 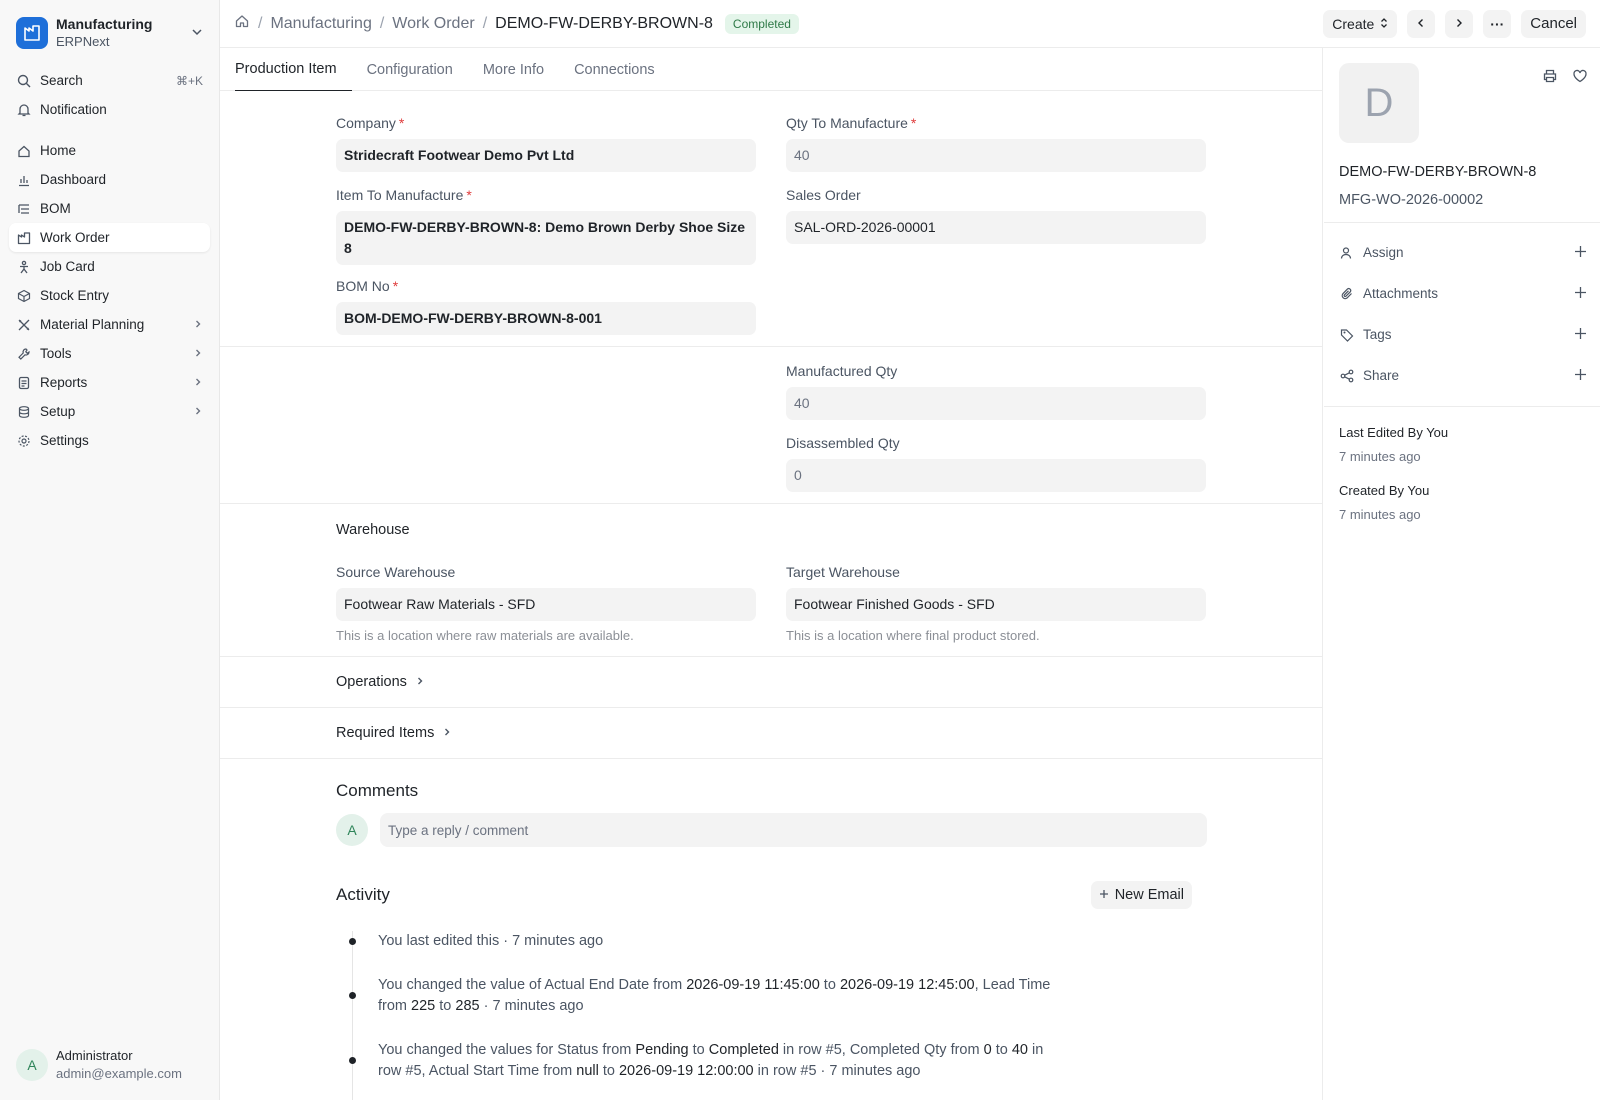 What do you see at coordinates (24, 325) in the screenshot?
I see `tools-icon` at bounding box center [24, 325].